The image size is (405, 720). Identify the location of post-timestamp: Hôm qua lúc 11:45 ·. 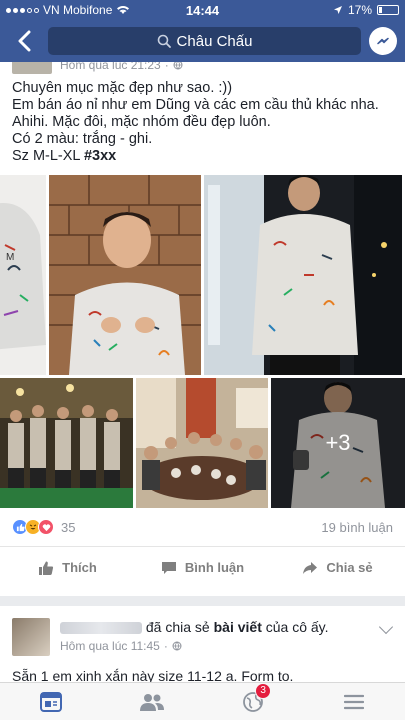
(121, 646).